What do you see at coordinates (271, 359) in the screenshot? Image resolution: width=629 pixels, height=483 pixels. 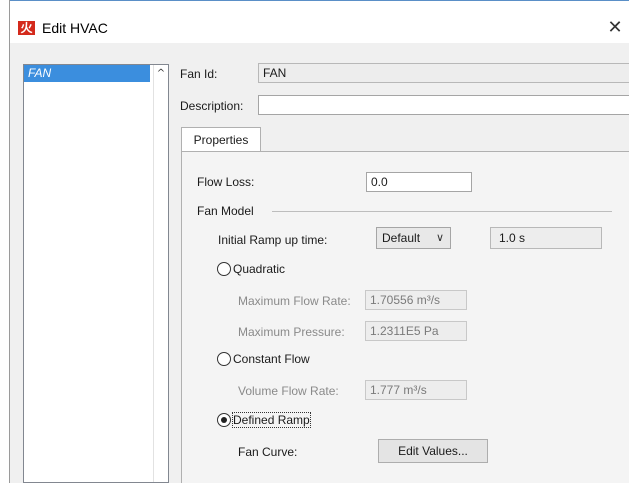 I see `constant-flow-label: Constant Flow` at bounding box center [271, 359].